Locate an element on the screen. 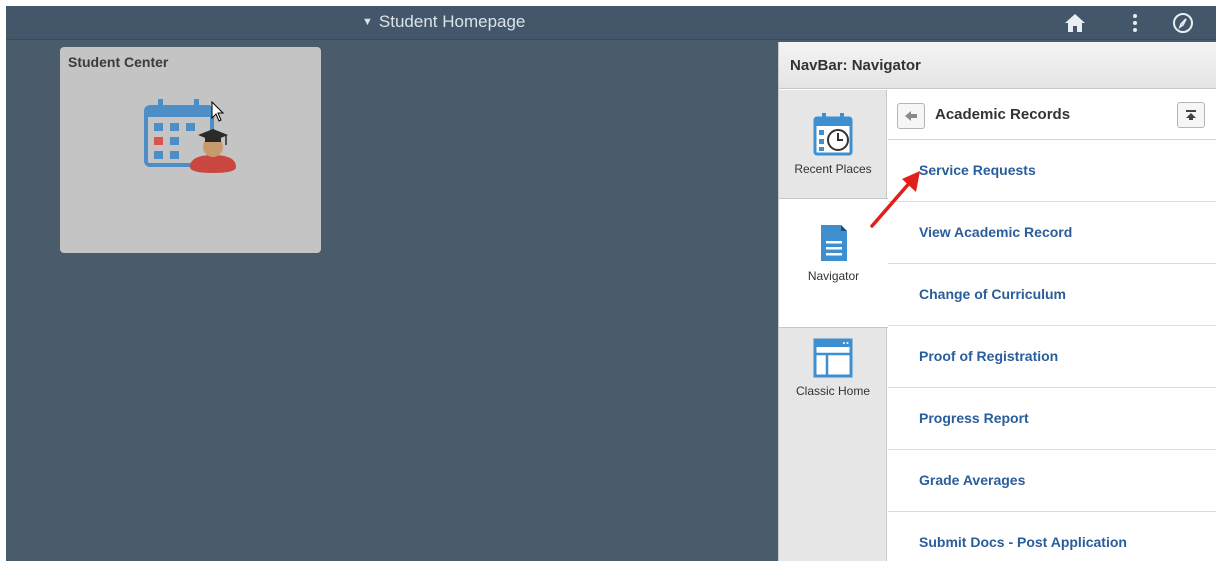 This screenshot has width=1216, height=561. arrow-left-icon is located at coordinates (911, 116).